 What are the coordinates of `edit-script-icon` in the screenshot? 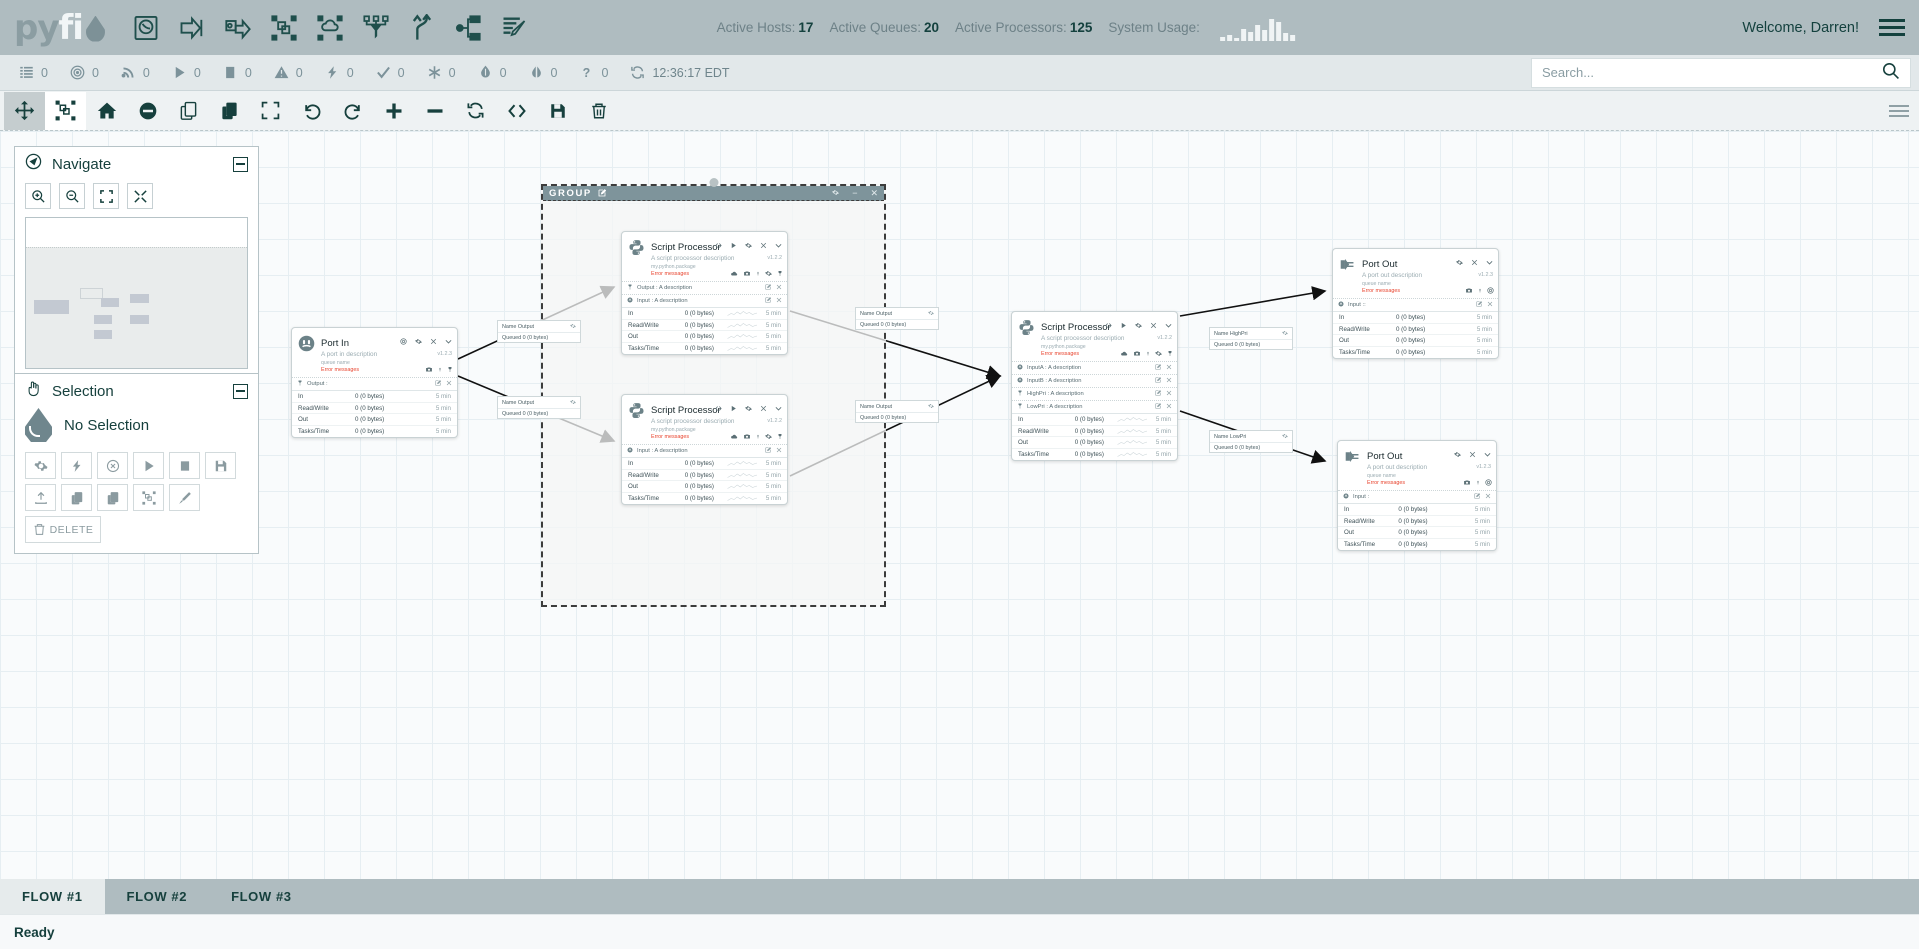 It's located at (514, 28).